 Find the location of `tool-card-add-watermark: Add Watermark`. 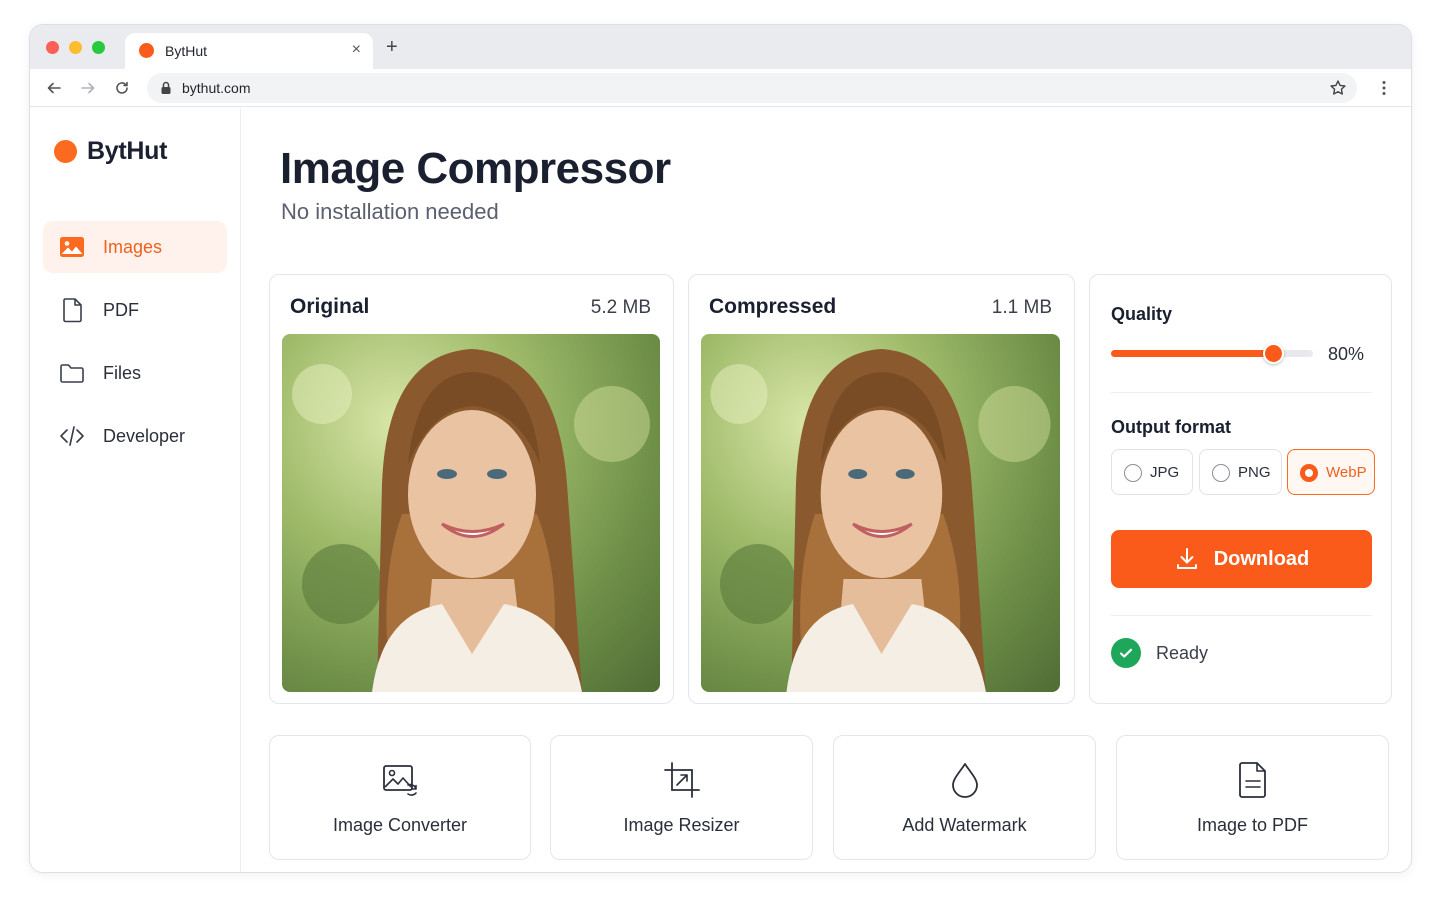

tool-card-add-watermark: Add Watermark is located at coordinates (964, 797).